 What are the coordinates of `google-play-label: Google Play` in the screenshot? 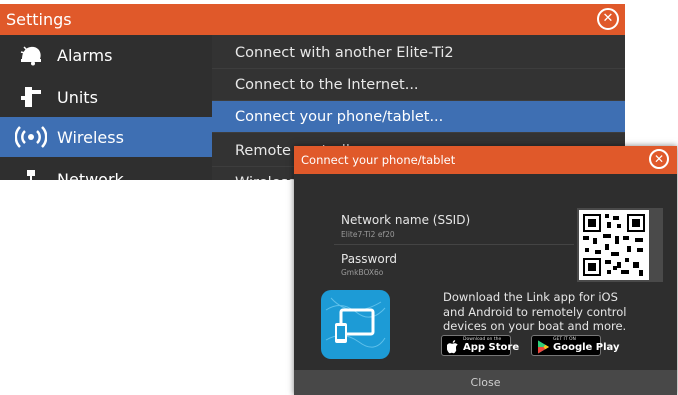 It's located at (586, 347).